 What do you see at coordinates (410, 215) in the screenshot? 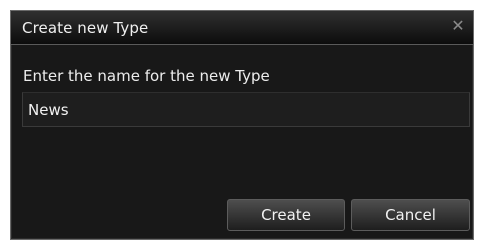
I see `cancel-button: Cancel` at bounding box center [410, 215].